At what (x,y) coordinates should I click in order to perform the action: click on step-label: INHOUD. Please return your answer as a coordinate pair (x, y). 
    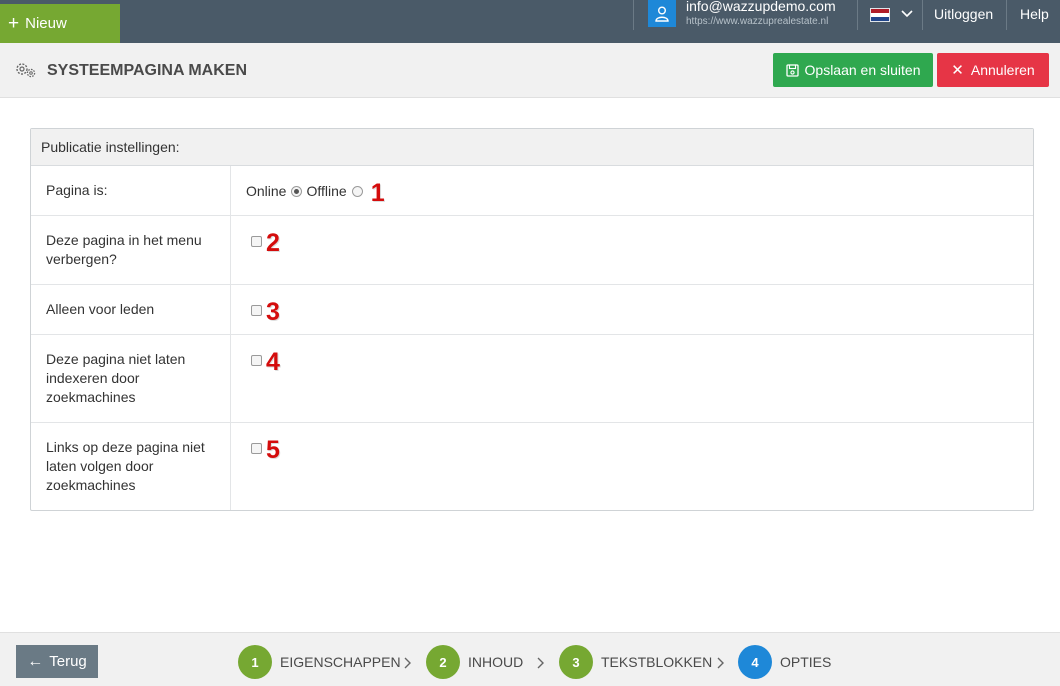
    Looking at the image, I should click on (496, 662).